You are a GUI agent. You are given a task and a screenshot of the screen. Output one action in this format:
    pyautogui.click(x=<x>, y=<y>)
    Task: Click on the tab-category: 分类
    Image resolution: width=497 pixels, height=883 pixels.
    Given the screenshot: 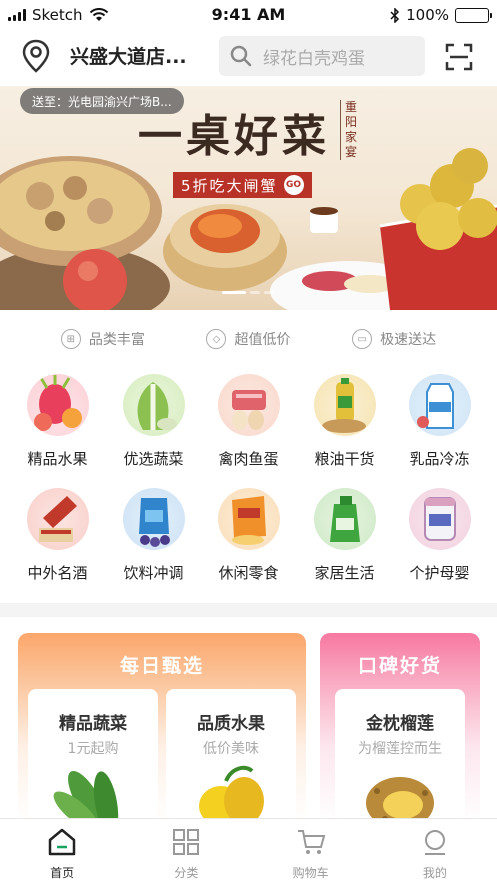 What is the action you would take?
    pyautogui.click(x=186, y=851)
    